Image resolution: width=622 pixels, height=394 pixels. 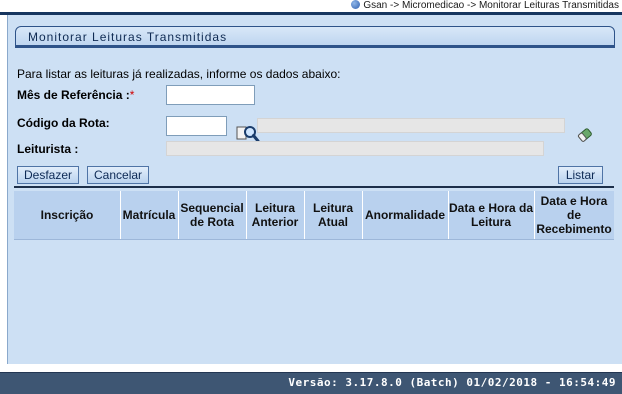 What do you see at coordinates (118, 175) in the screenshot?
I see `cancelar-button: Cancelar` at bounding box center [118, 175].